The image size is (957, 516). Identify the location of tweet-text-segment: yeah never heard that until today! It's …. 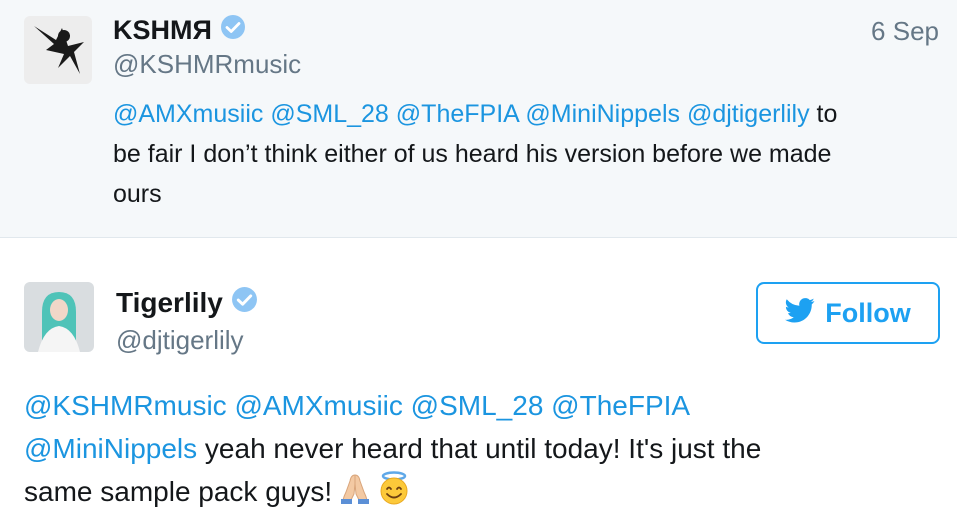
(479, 448).